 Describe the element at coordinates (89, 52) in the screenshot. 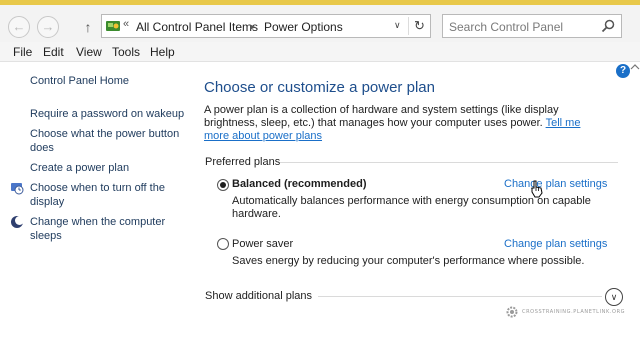

I see `menu-view: View` at that location.